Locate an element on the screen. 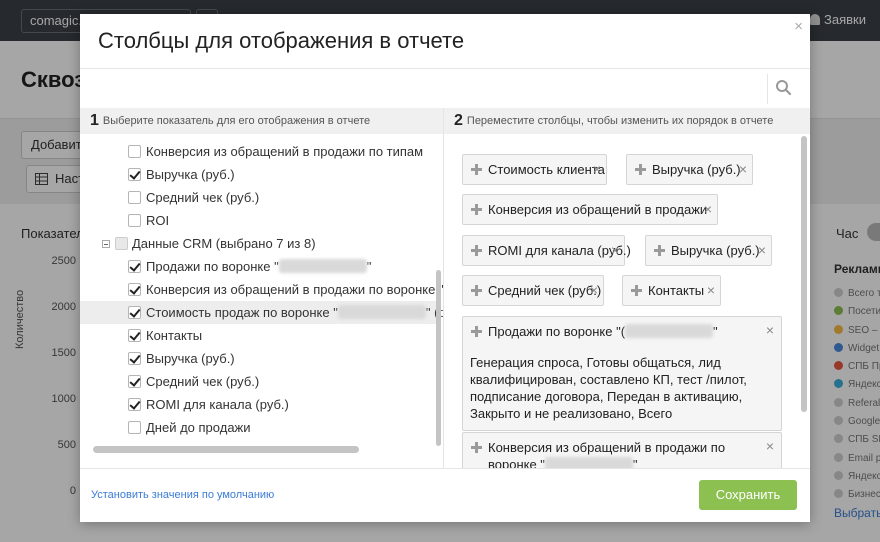  search-input is located at coordinates (423, 89).